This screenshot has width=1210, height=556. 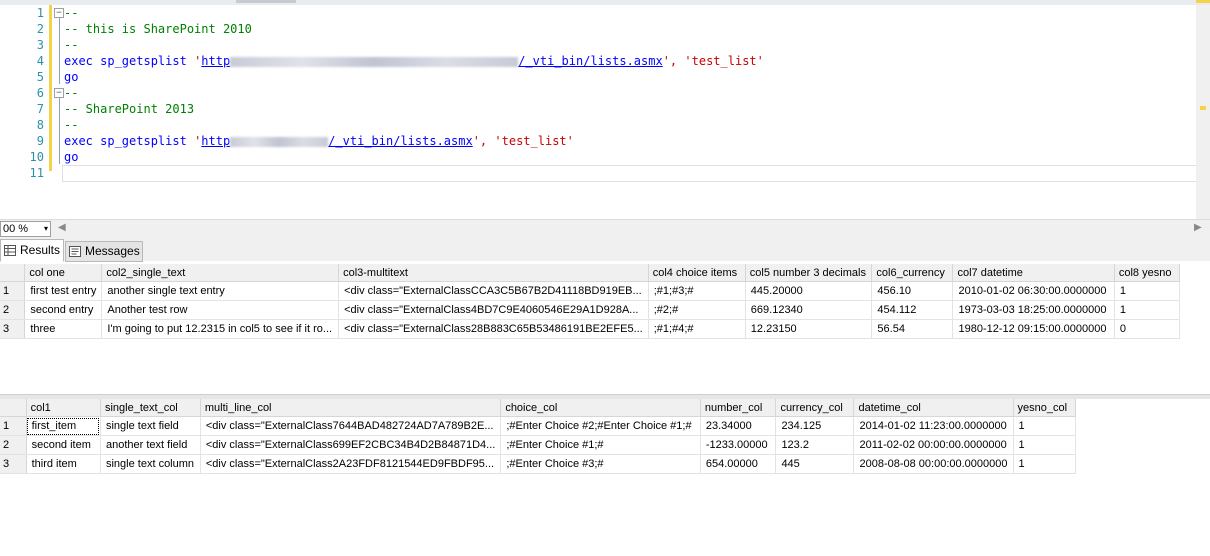 What do you see at coordinates (63, 464) in the screenshot?
I see `grid-cell: third item` at bounding box center [63, 464].